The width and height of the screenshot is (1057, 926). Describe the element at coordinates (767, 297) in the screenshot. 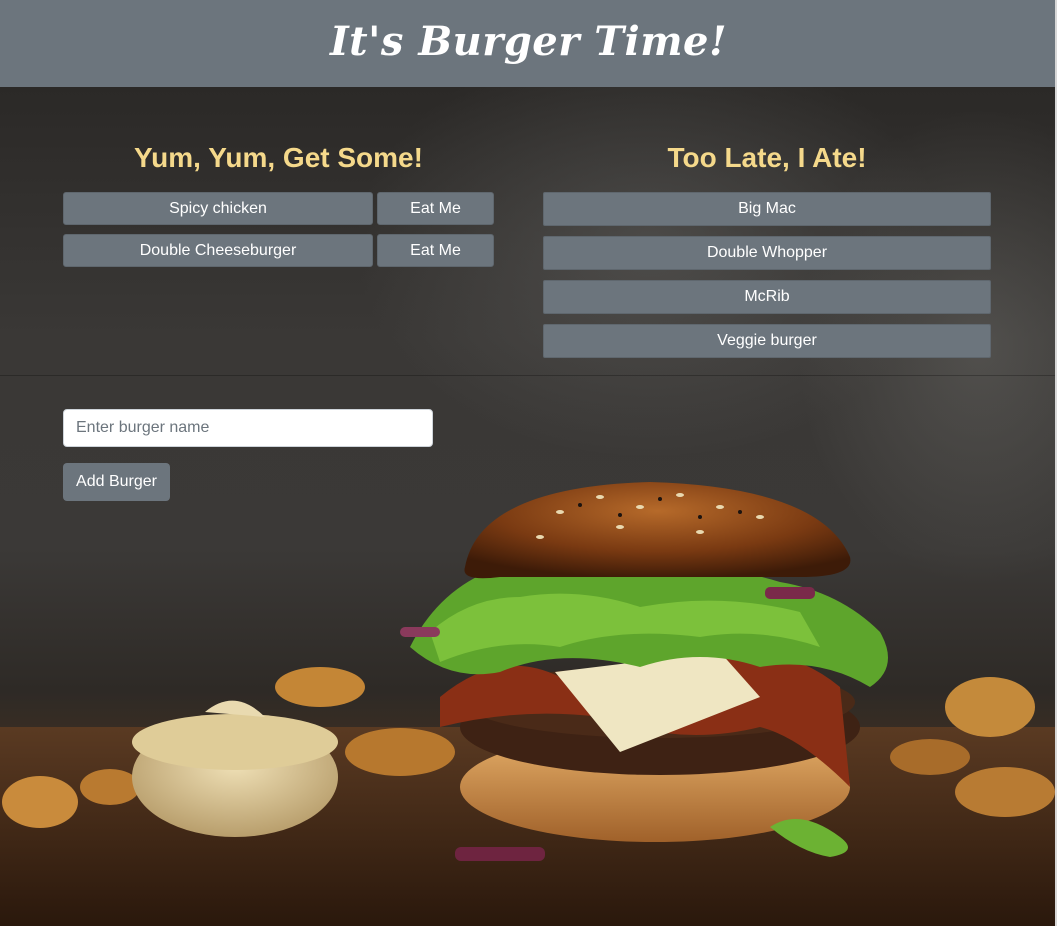

I see `eaten-burger-item: McRib` at that location.